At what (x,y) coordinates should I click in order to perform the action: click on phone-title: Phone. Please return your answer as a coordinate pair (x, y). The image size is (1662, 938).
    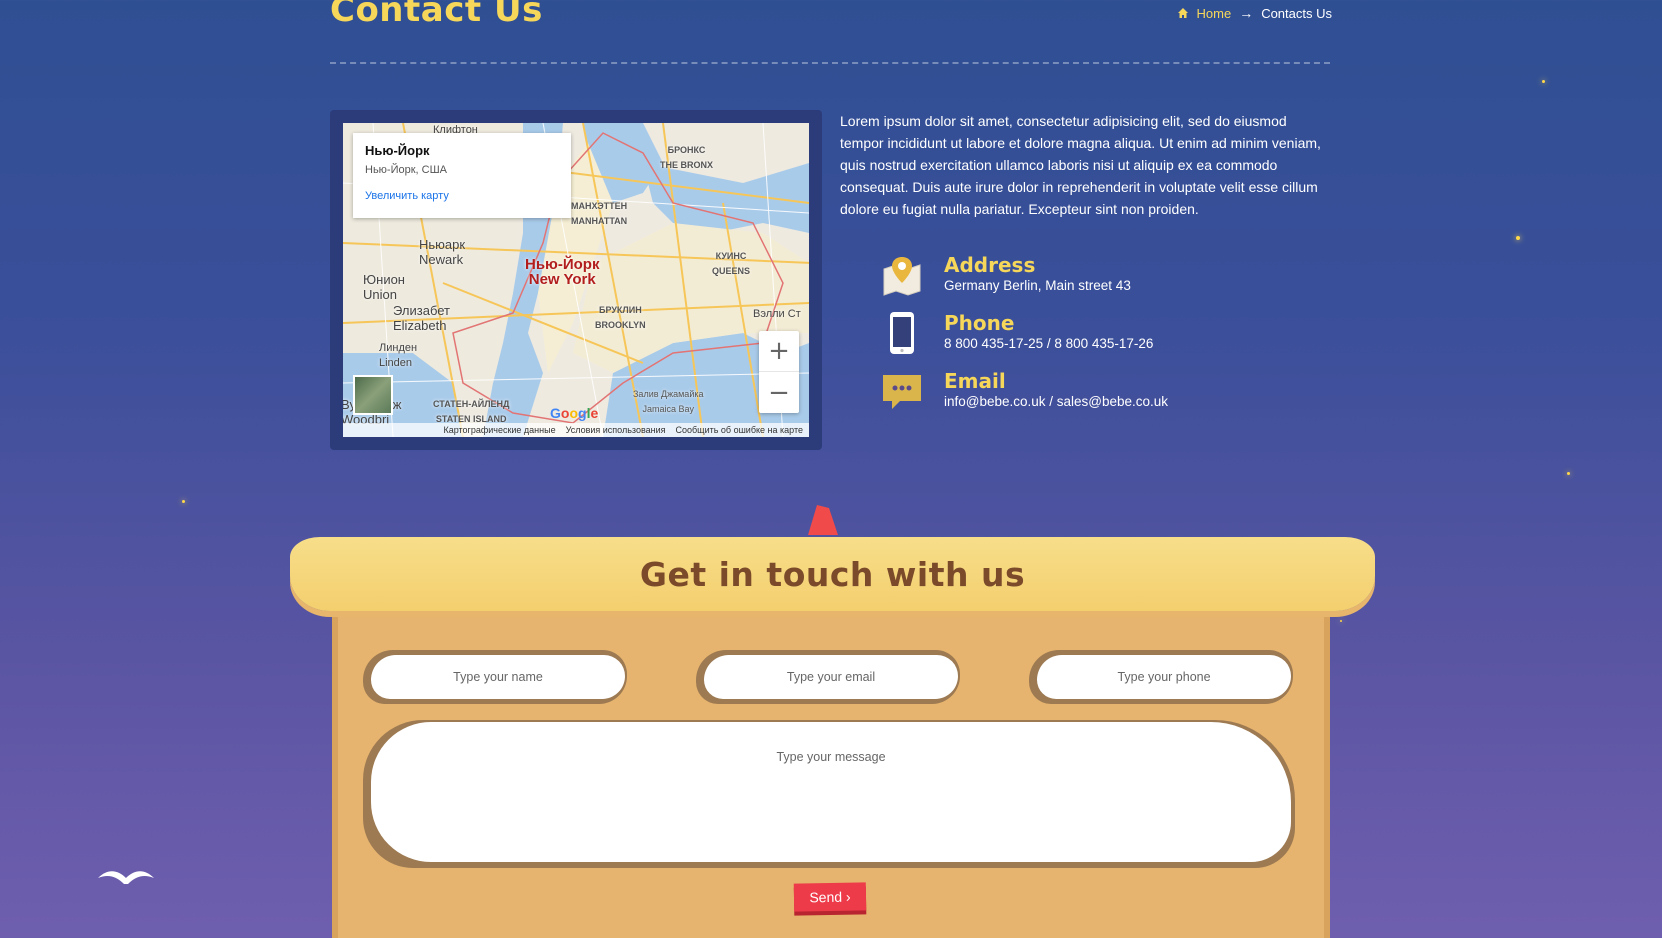
    Looking at the image, I should click on (979, 323).